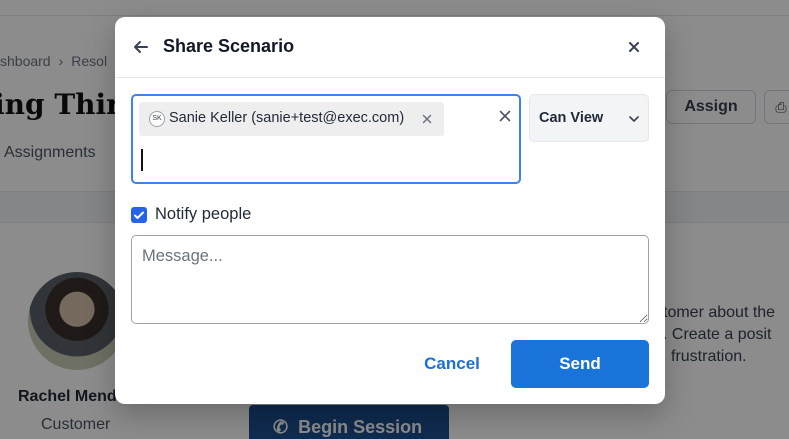  Describe the element at coordinates (287, 118) in the screenshot. I see `recipient-label: Sanie Keller (sanie+test@exec.com)` at that location.